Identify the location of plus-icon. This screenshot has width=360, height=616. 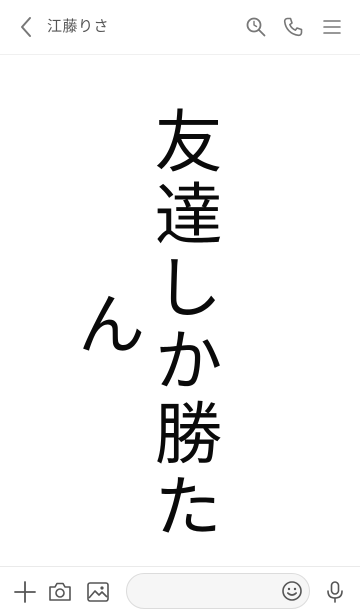
(25, 592).